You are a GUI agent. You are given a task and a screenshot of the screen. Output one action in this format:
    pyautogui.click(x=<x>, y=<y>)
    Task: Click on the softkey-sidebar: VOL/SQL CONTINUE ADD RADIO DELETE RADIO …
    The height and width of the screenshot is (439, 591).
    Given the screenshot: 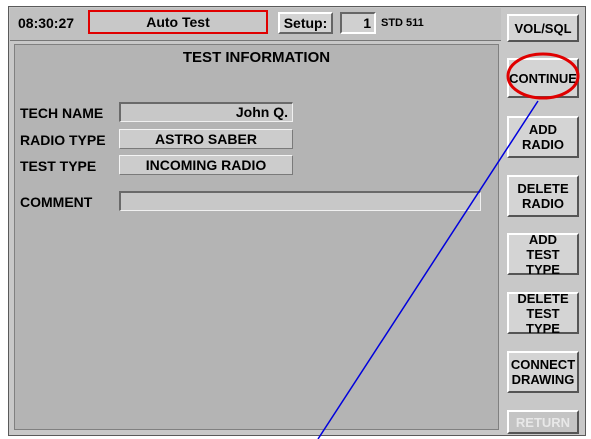 What is the action you would take?
    pyautogui.click(x=543, y=221)
    